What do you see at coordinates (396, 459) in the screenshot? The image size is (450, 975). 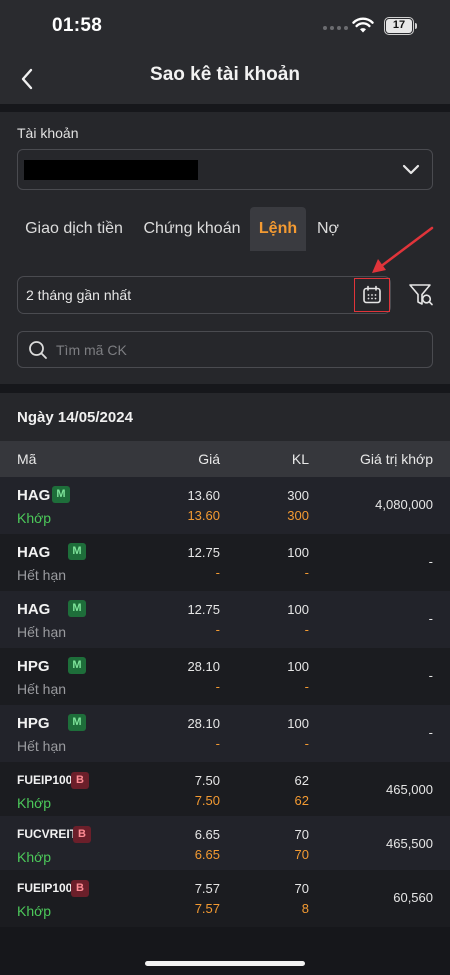 I see `column-header-value: Giá trị khớp` at bounding box center [396, 459].